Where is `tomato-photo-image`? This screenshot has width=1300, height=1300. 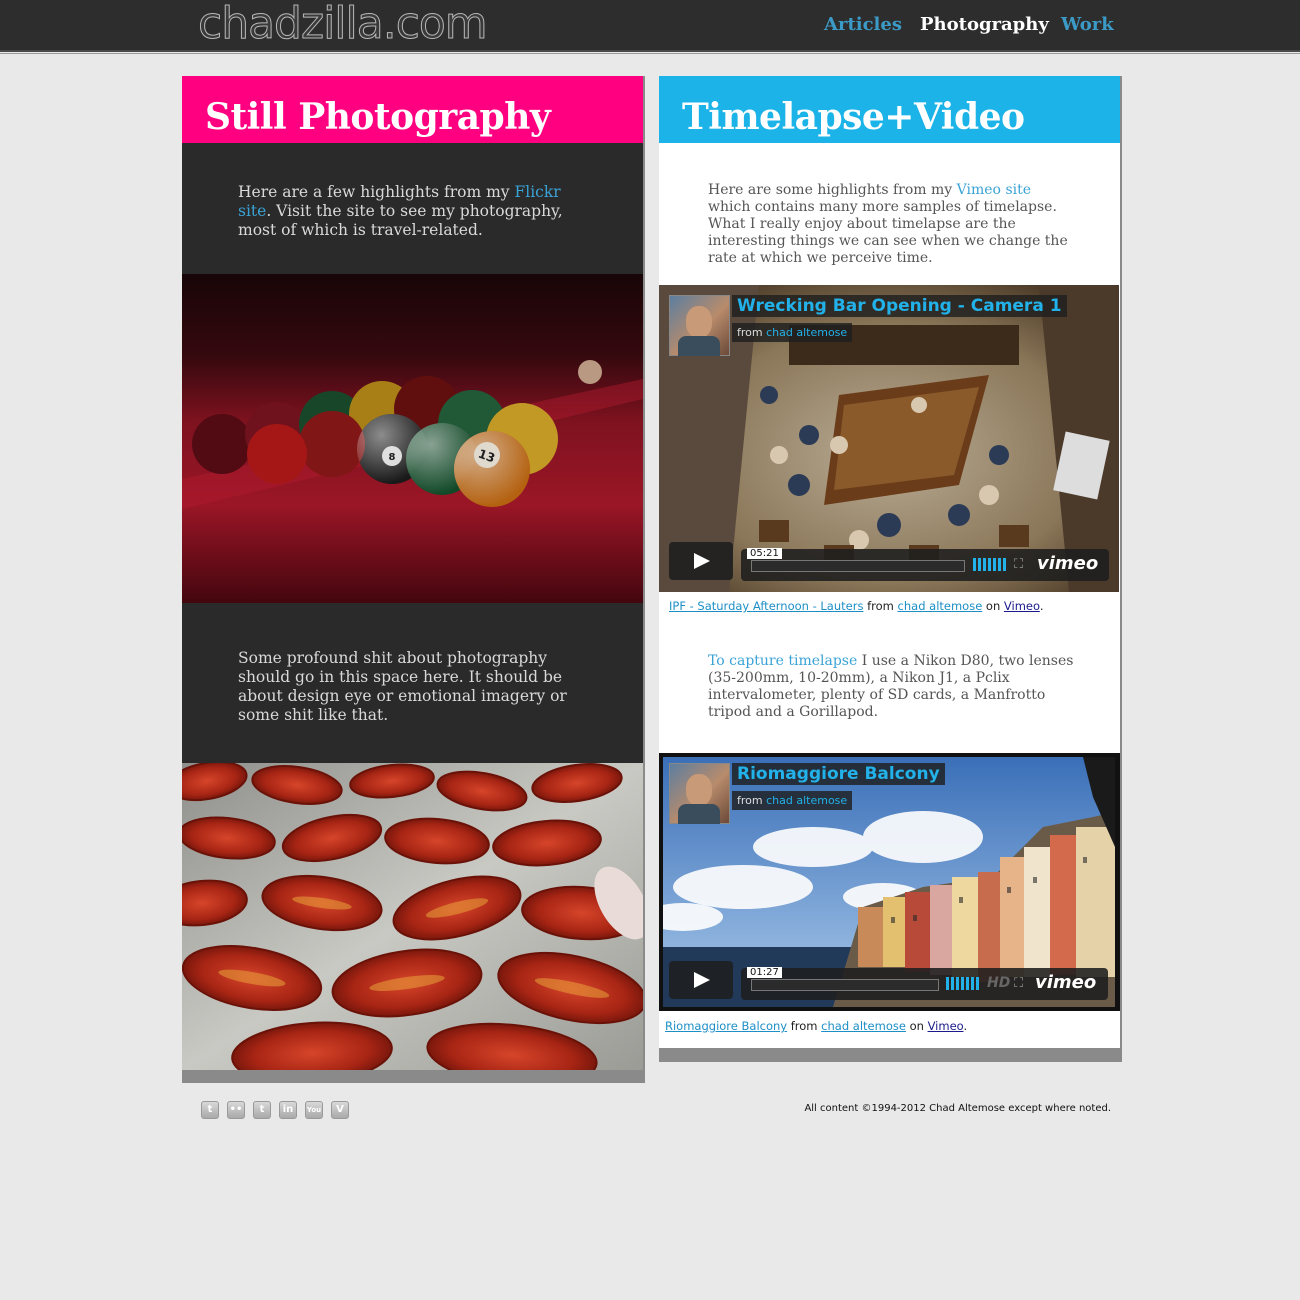
tomato-photo-image is located at coordinates (412, 916).